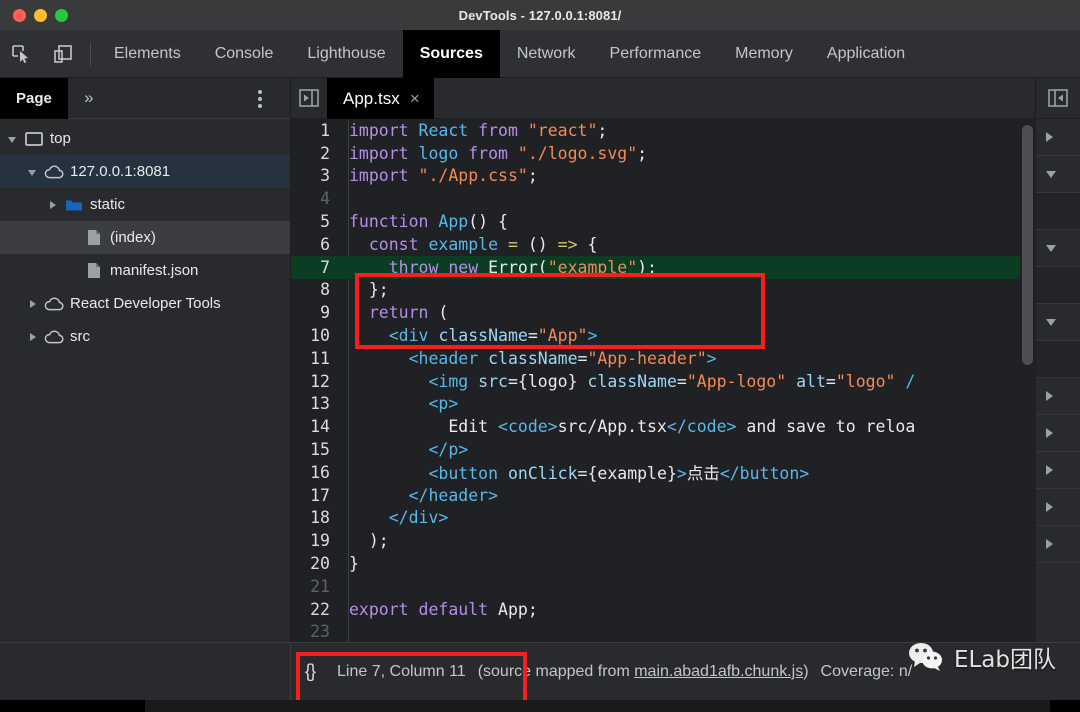 This screenshot has height=712, width=1080. Describe the element at coordinates (315, 472) in the screenshot. I see `line-number: 16` at that location.